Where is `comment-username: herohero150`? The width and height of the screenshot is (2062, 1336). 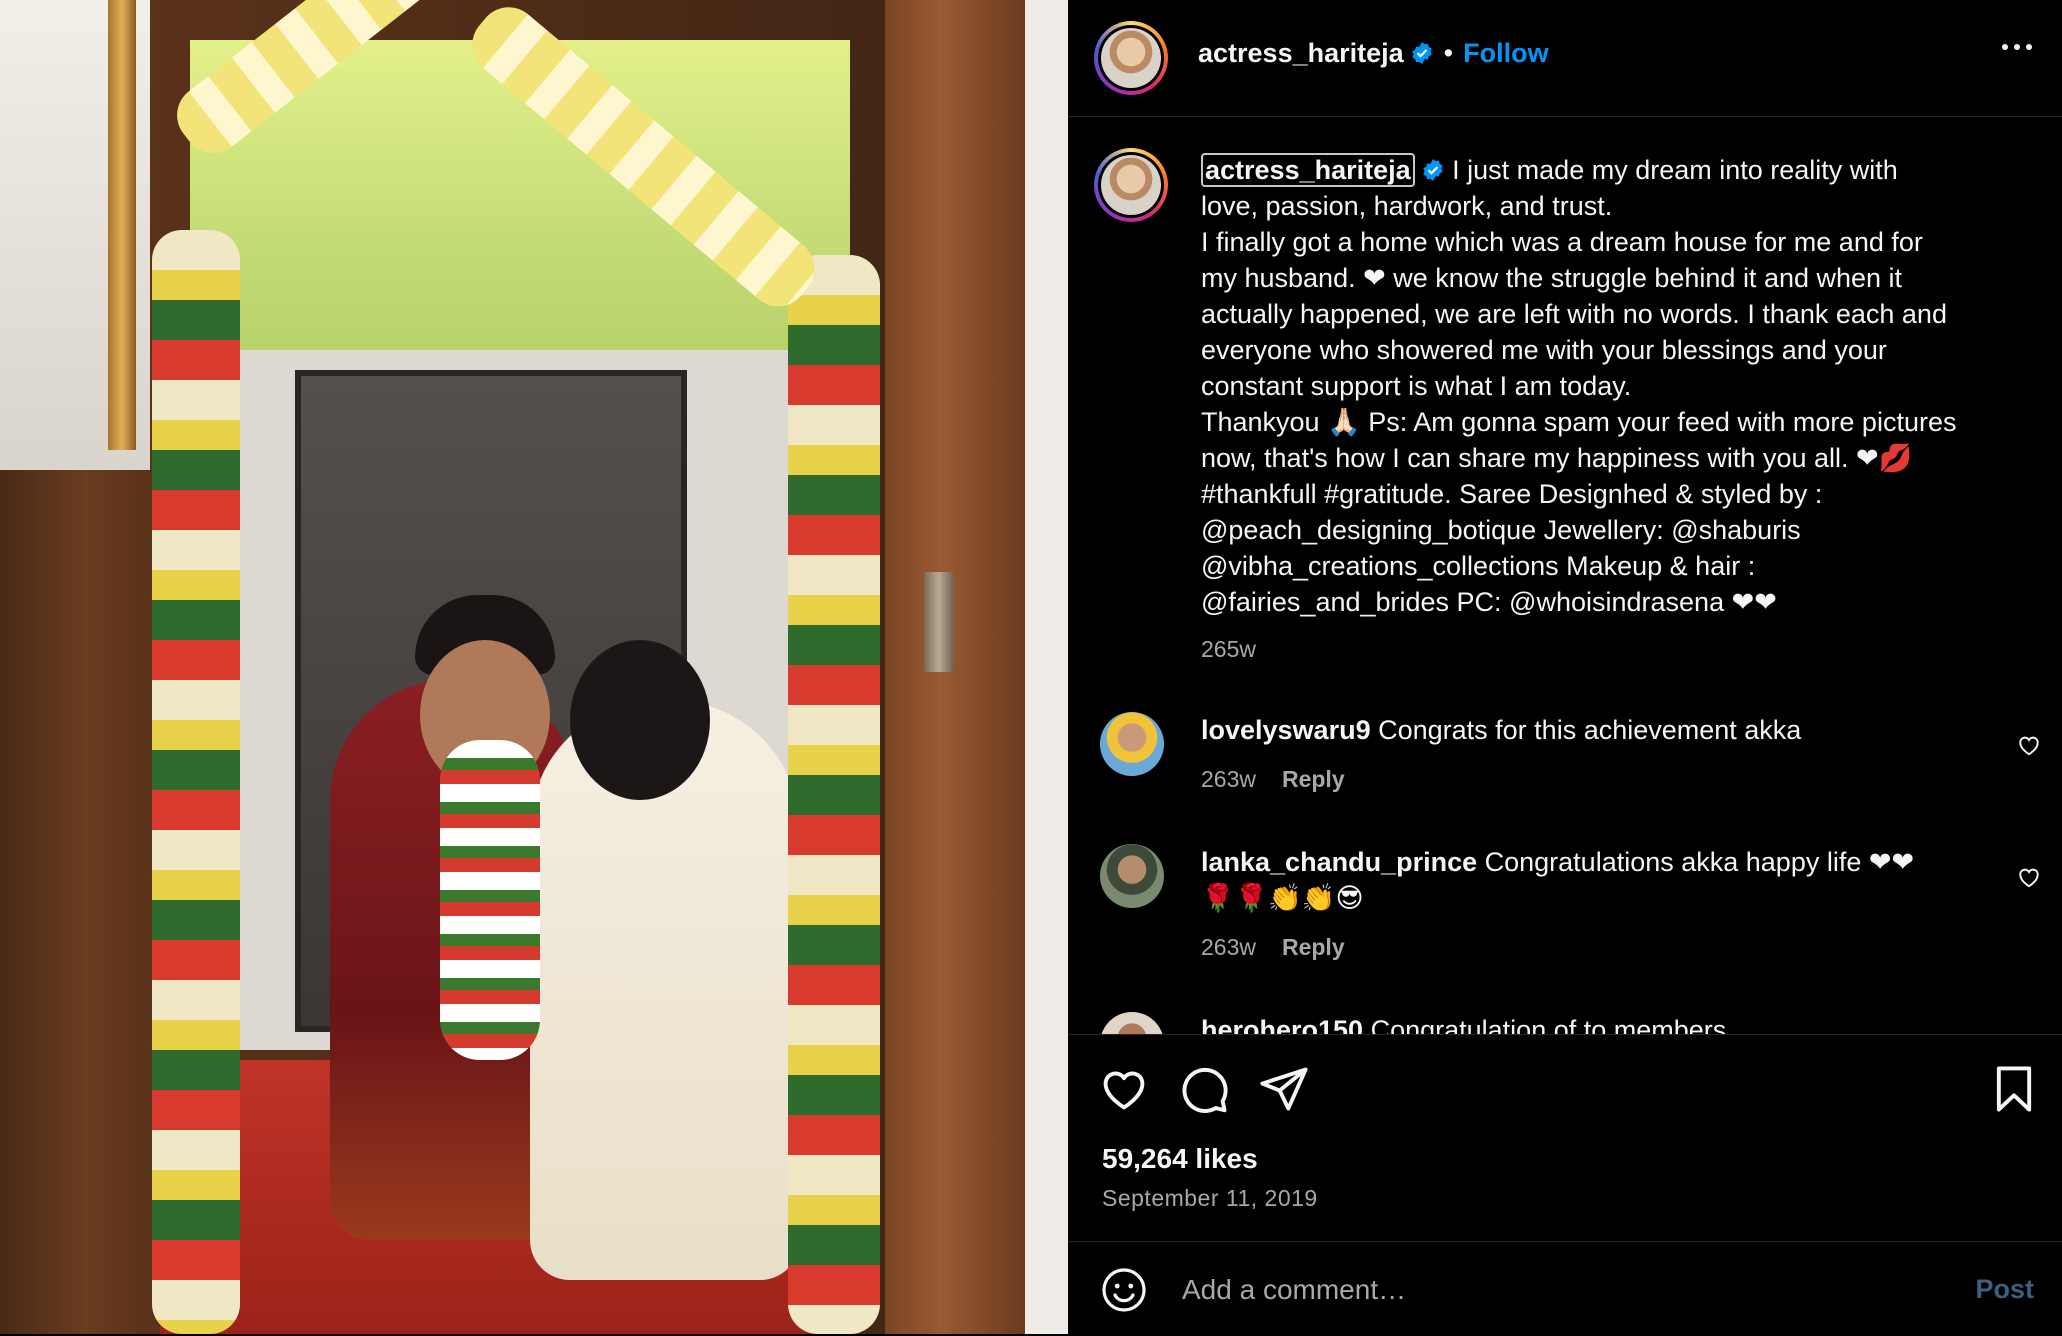 comment-username: herohero150 is located at coordinates (1282, 1024).